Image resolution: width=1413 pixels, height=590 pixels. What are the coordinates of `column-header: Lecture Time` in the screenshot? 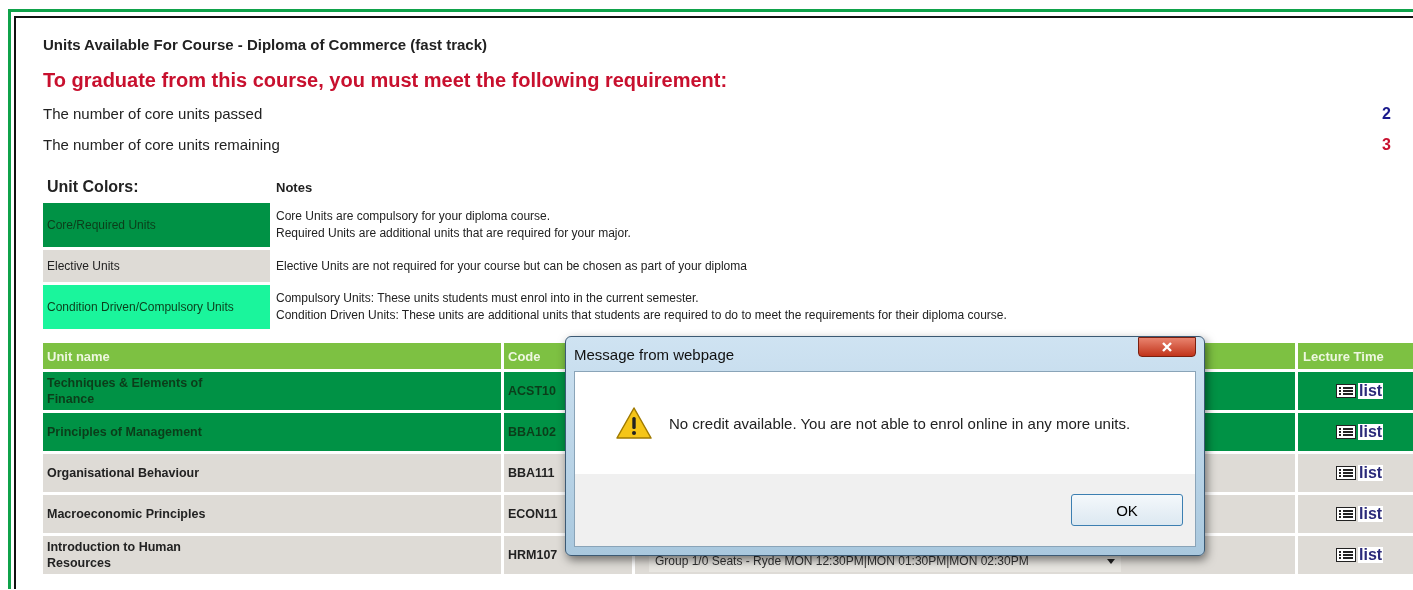 It's located at (1355, 356).